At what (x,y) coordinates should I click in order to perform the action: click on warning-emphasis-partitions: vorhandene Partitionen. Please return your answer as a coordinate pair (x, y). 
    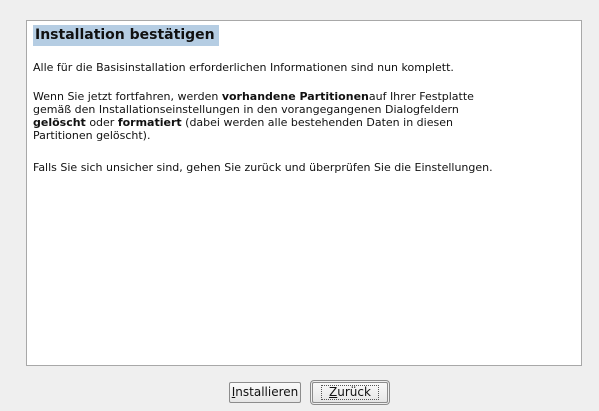
    Looking at the image, I should click on (295, 96).